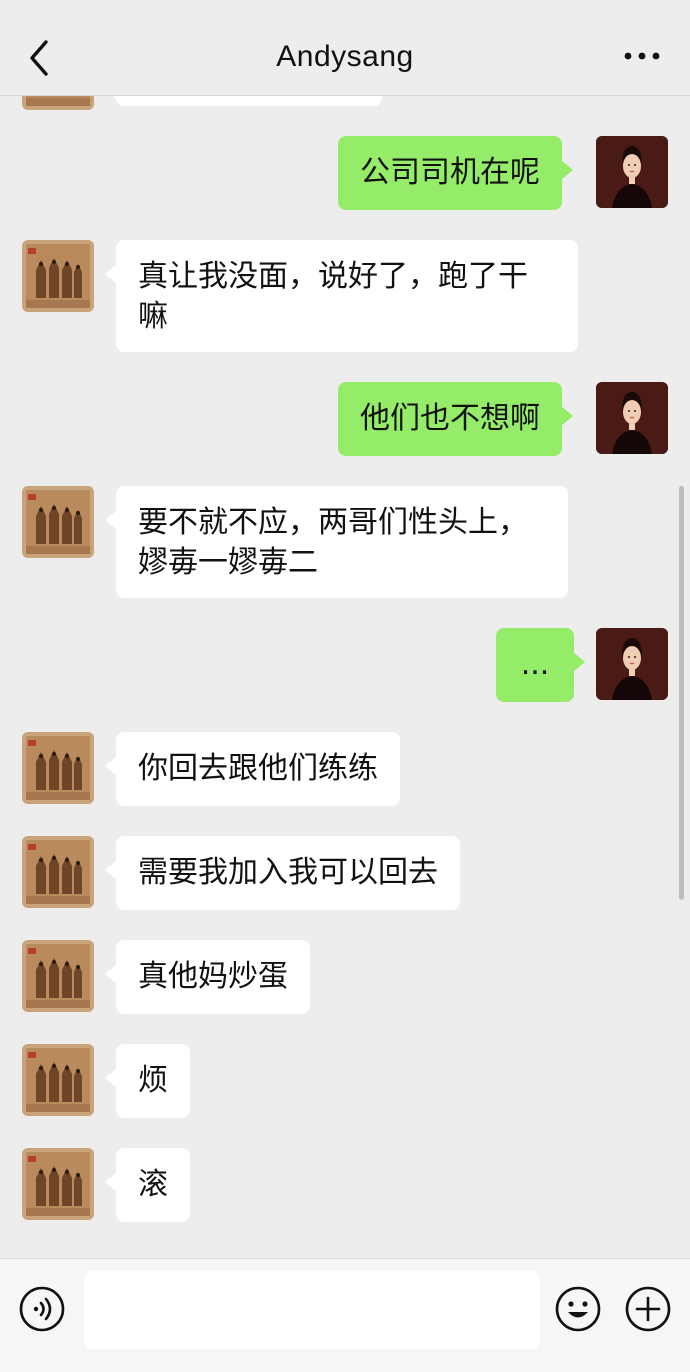  Describe the element at coordinates (312, 1310) in the screenshot. I see `message-input` at that location.